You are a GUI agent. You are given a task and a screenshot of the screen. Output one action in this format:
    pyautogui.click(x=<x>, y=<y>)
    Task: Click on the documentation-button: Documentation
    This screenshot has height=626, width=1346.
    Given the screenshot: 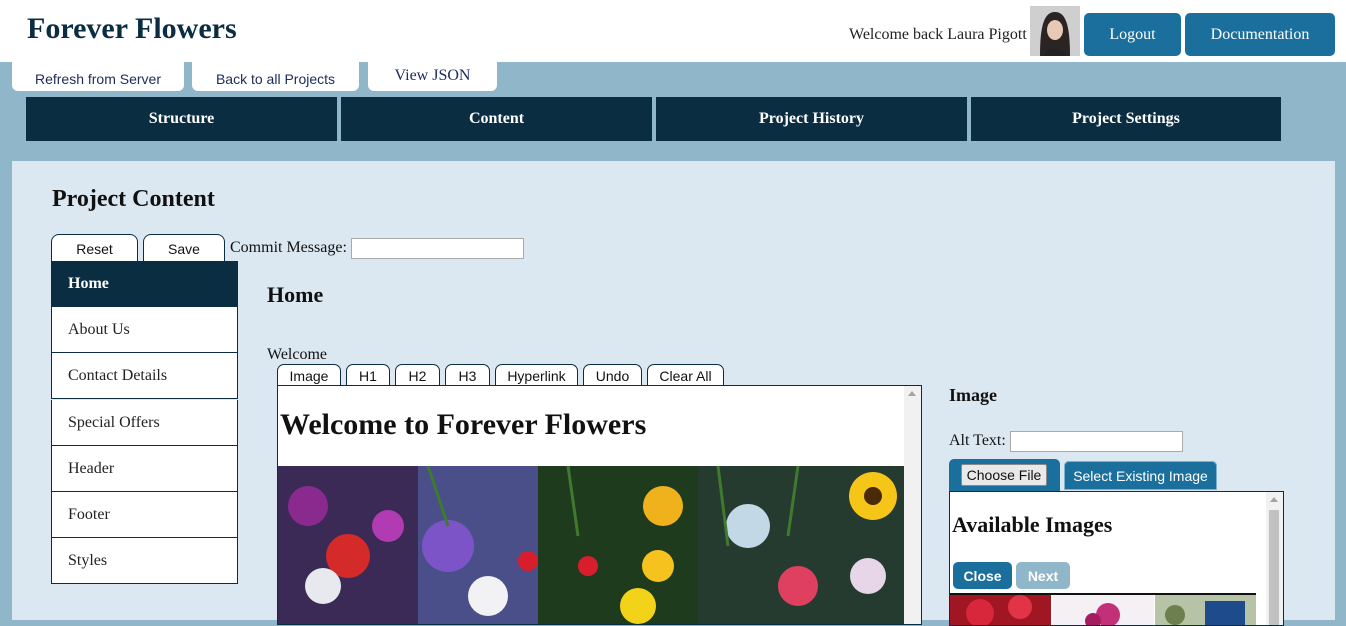 What is the action you would take?
    pyautogui.click(x=1260, y=34)
    